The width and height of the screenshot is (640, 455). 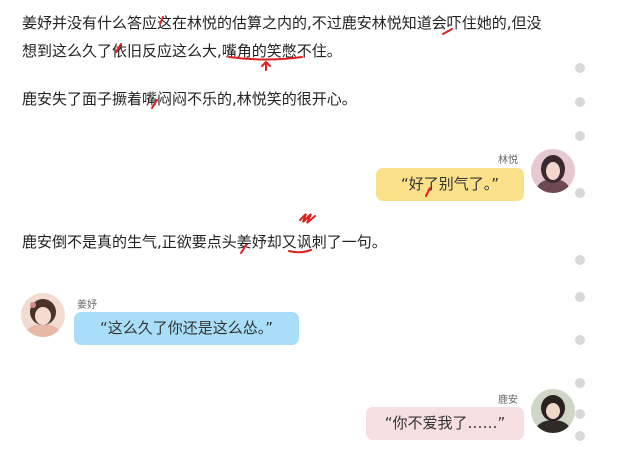 What do you see at coordinates (282, 23) in the screenshot?
I see `story-paragraph-1-line-1: 姜妤并没有什么答应这在林悦的估算之内的,不过鹿安林悦知道会吓住她的,但没` at bounding box center [282, 23].